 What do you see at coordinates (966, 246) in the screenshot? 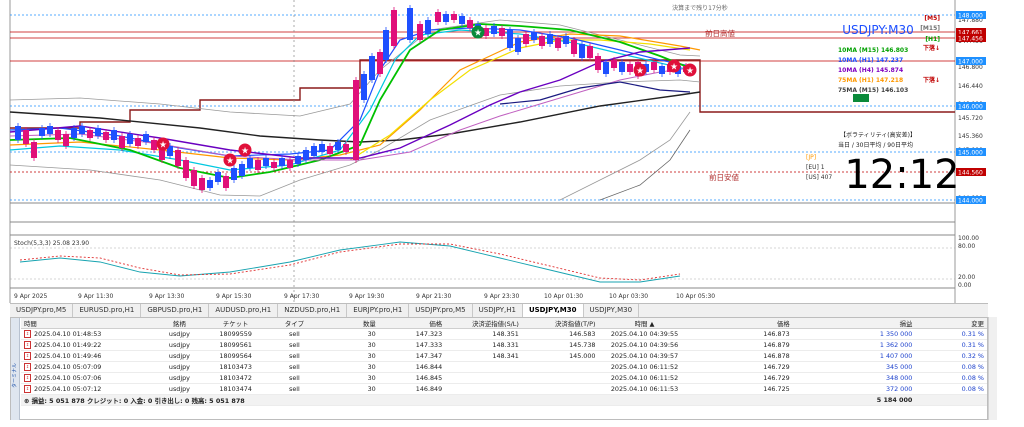
I see `stoch-scale-label: 80.00` at bounding box center [966, 246].